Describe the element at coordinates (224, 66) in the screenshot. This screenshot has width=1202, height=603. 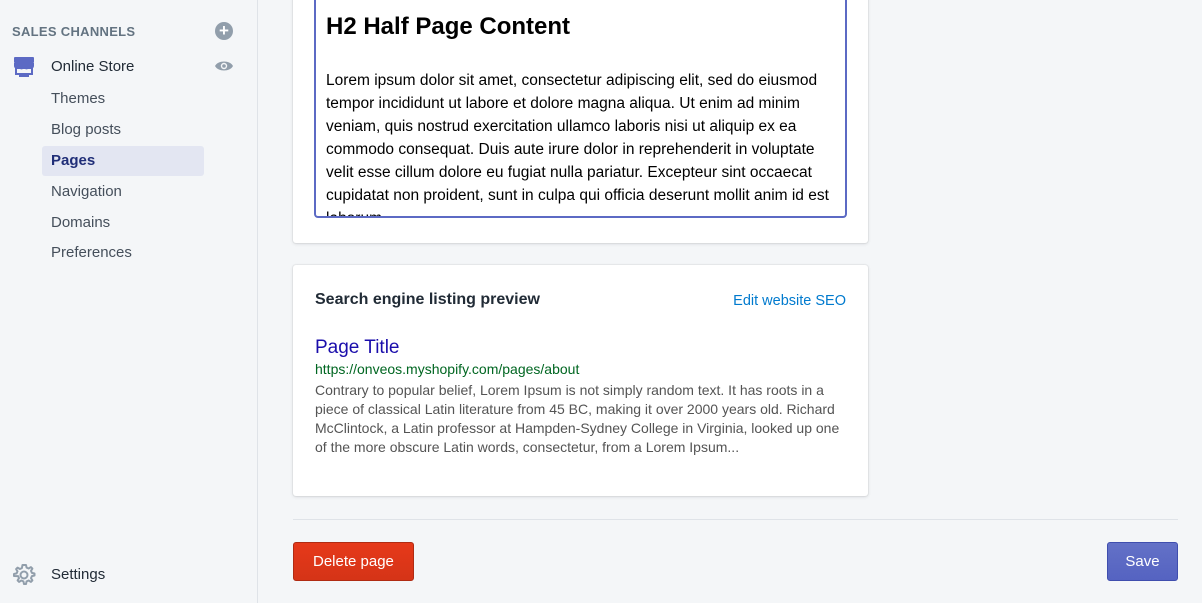
I see `eye-icon` at that location.